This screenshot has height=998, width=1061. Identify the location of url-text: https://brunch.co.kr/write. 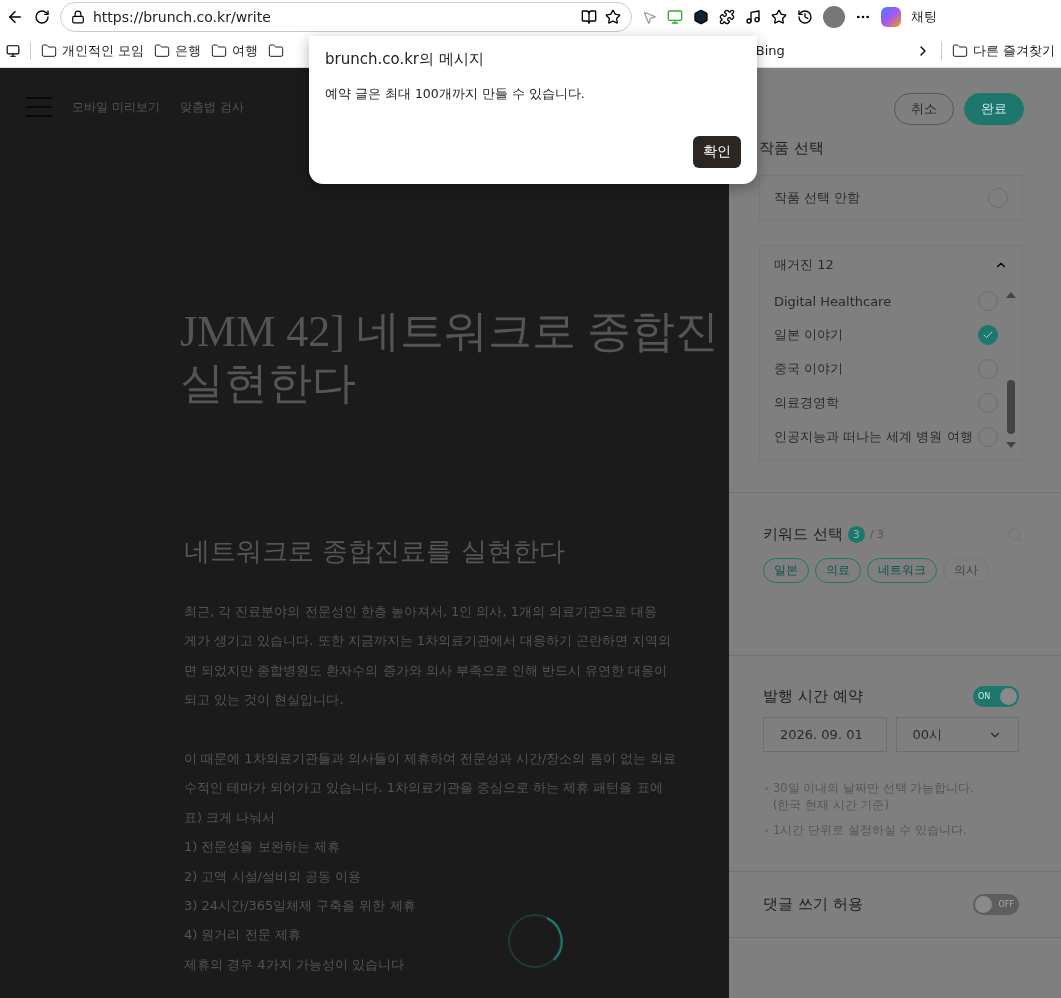
(182, 17).